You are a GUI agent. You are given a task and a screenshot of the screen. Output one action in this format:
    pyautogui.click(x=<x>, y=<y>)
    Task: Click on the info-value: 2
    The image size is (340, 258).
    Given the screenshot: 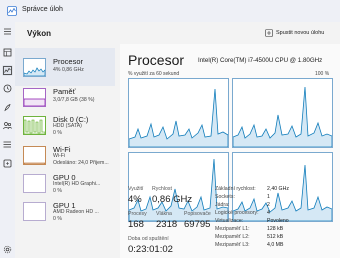 What is the action you would take?
    pyautogui.click(x=268, y=205)
    